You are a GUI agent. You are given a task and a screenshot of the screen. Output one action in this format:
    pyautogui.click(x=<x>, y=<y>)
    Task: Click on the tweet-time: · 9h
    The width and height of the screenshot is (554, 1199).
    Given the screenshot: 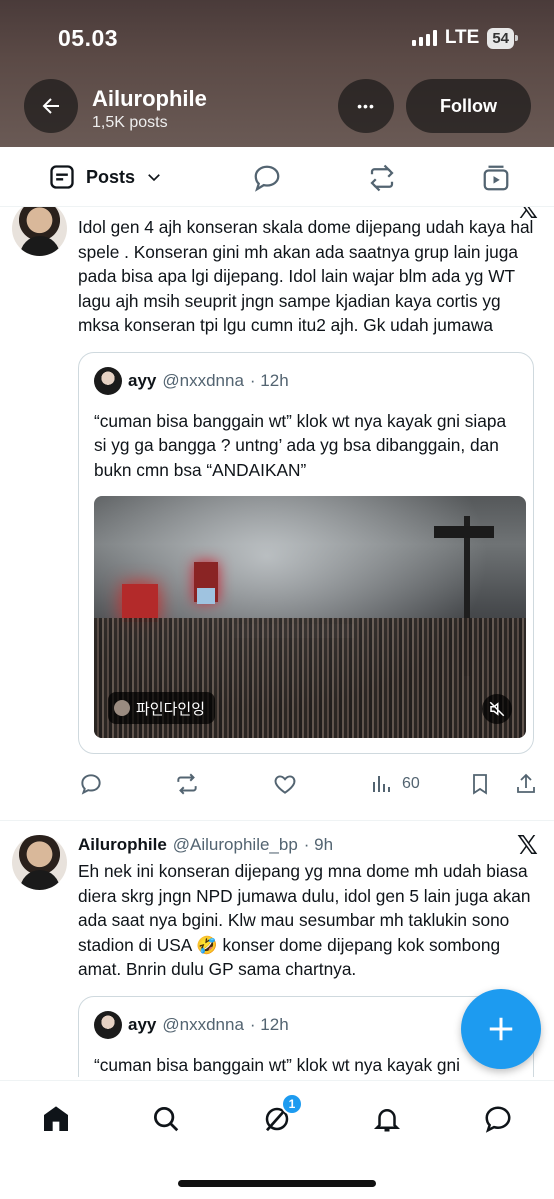 What is the action you would take?
    pyautogui.click(x=318, y=844)
    